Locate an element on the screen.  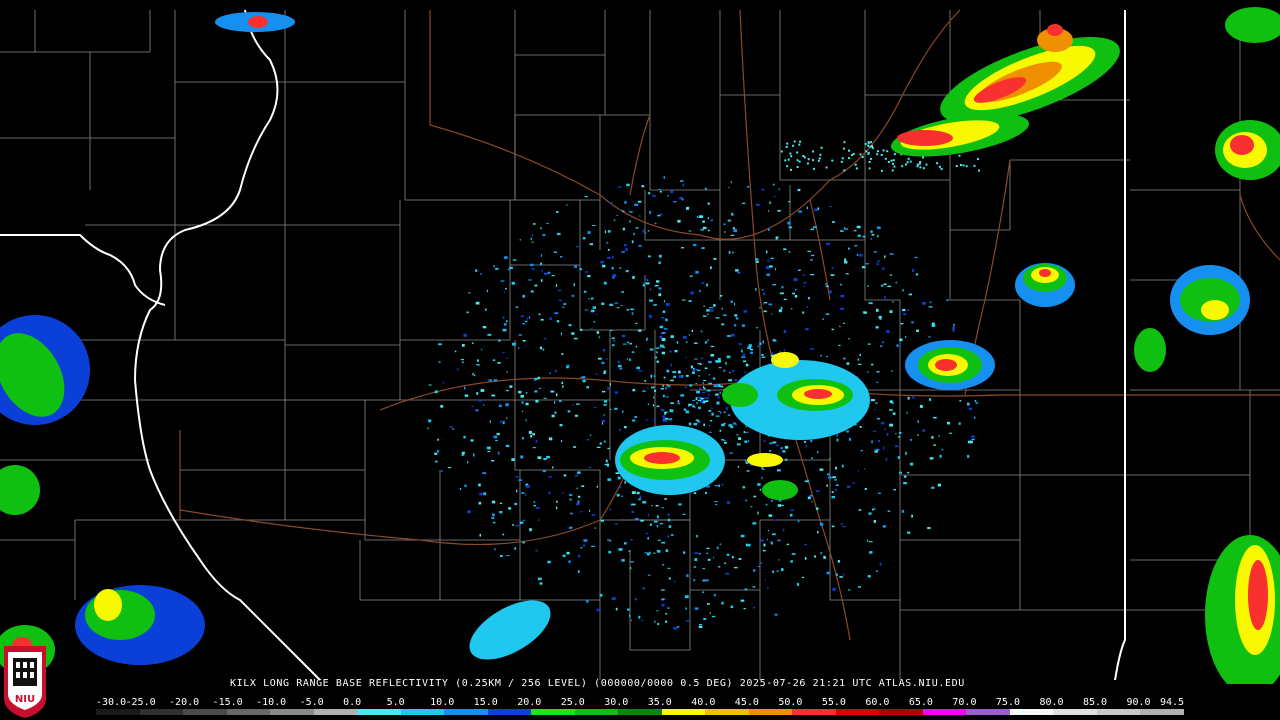
colorscale-label: 20.0 is located at coordinates (529, 702).